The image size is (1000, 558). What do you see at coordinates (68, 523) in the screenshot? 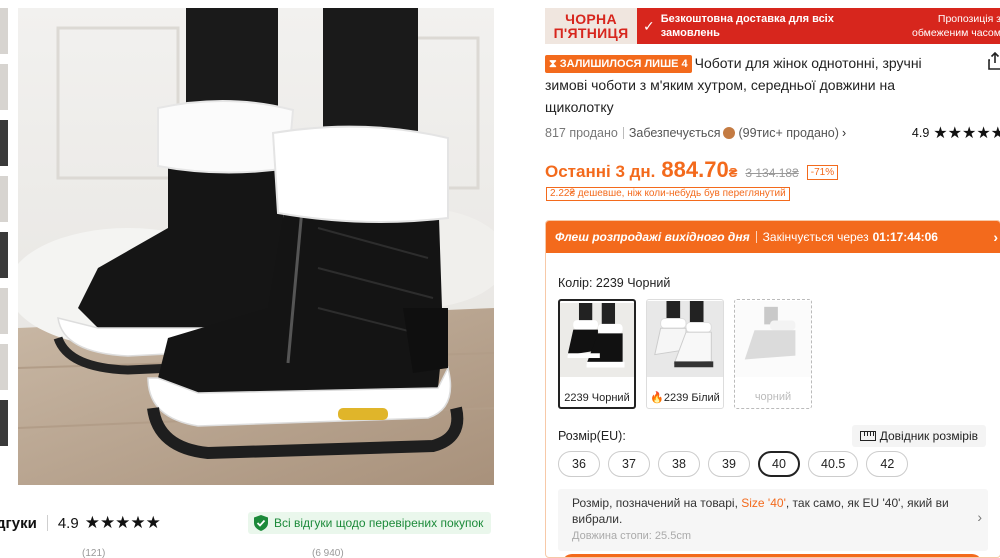
I see `reviews-rating: 4.9` at bounding box center [68, 523].